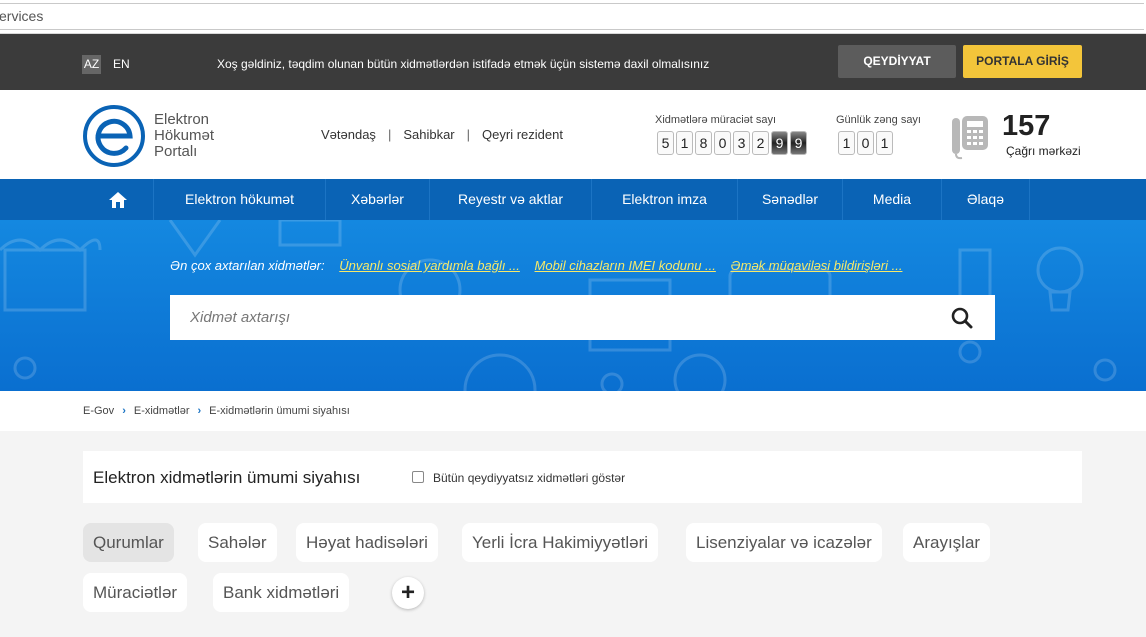 The image size is (1146, 637). Describe the element at coordinates (1043, 151) in the screenshot. I see `call-center-label: Çağrı mərkəzi` at that location.